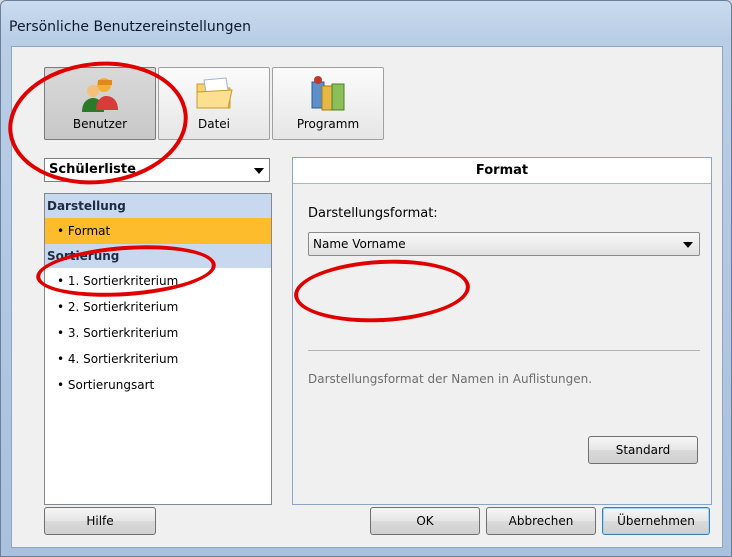 The height and width of the screenshot is (557, 732). I want to click on separator, so click(504, 350).